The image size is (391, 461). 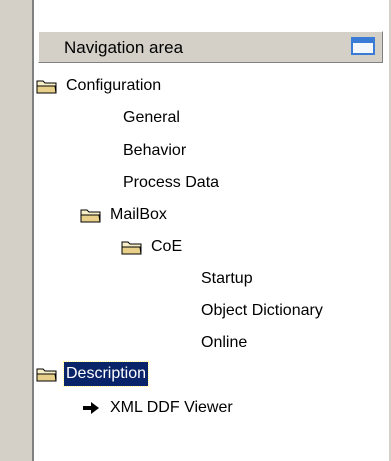 What do you see at coordinates (171, 407) in the screenshot?
I see `tree-item-label: XML DDF Viewer` at bounding box center [171, 407].